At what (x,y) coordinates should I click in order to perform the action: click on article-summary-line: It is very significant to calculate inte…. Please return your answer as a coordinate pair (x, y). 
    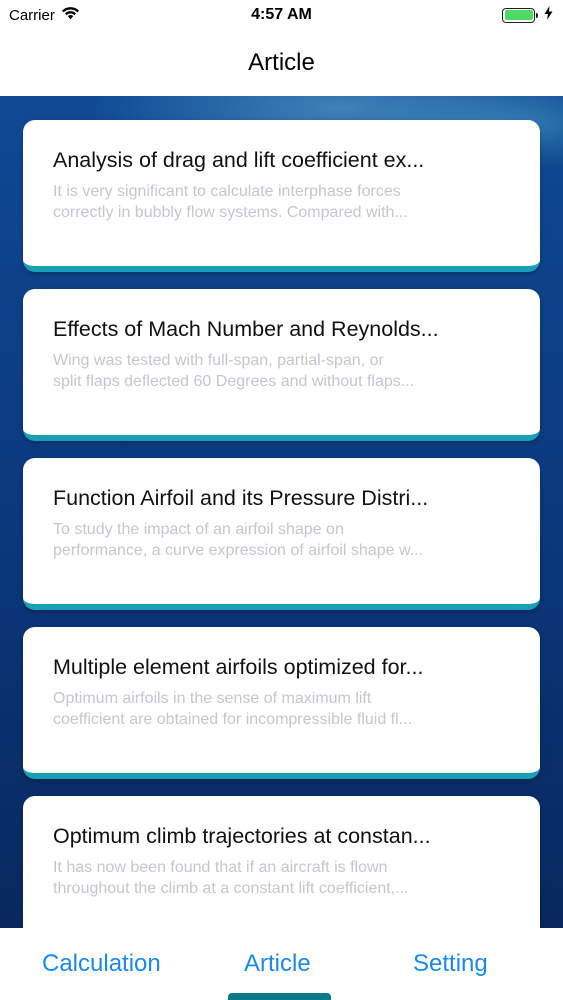
    Looking at the image, I should click on (227, 191).